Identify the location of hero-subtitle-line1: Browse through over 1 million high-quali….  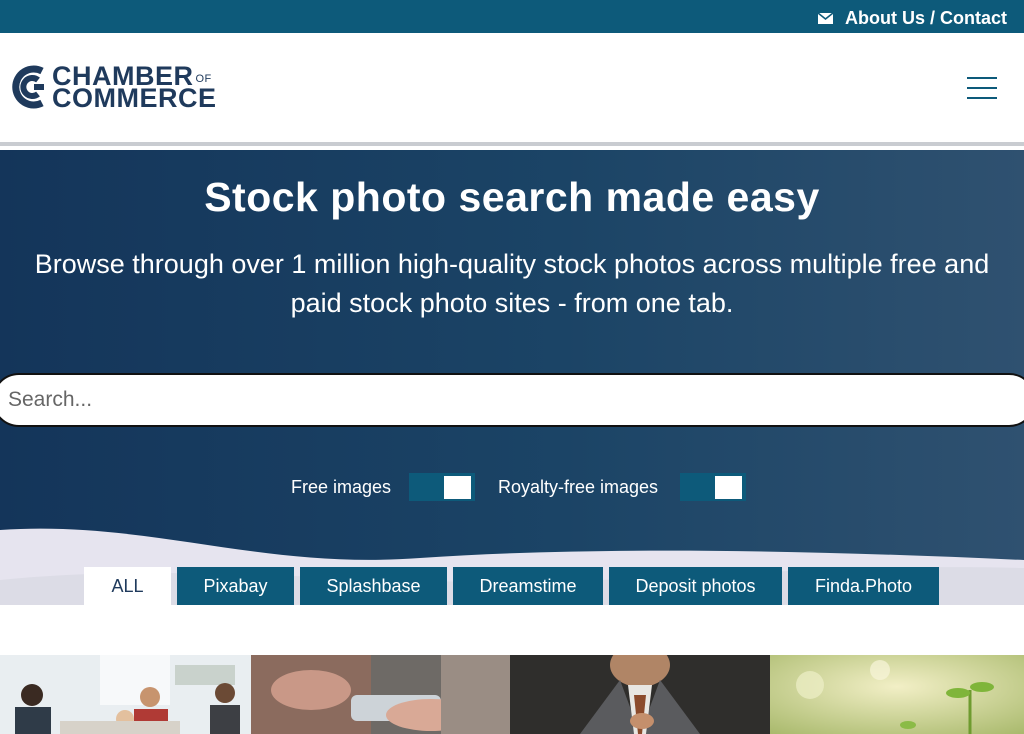
(512, 264).